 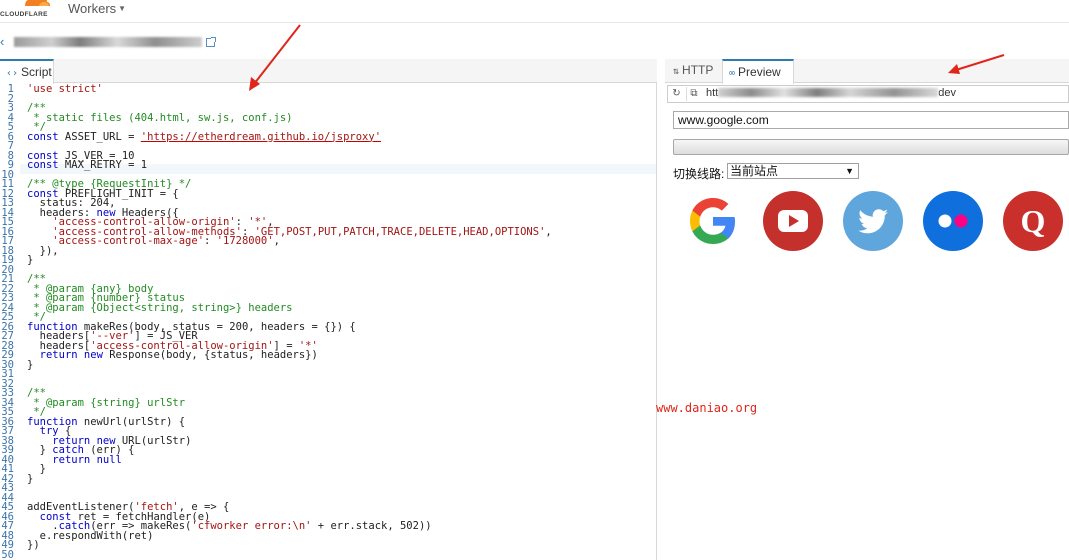 I want to click on google-icon, so click(x=713, y=221).